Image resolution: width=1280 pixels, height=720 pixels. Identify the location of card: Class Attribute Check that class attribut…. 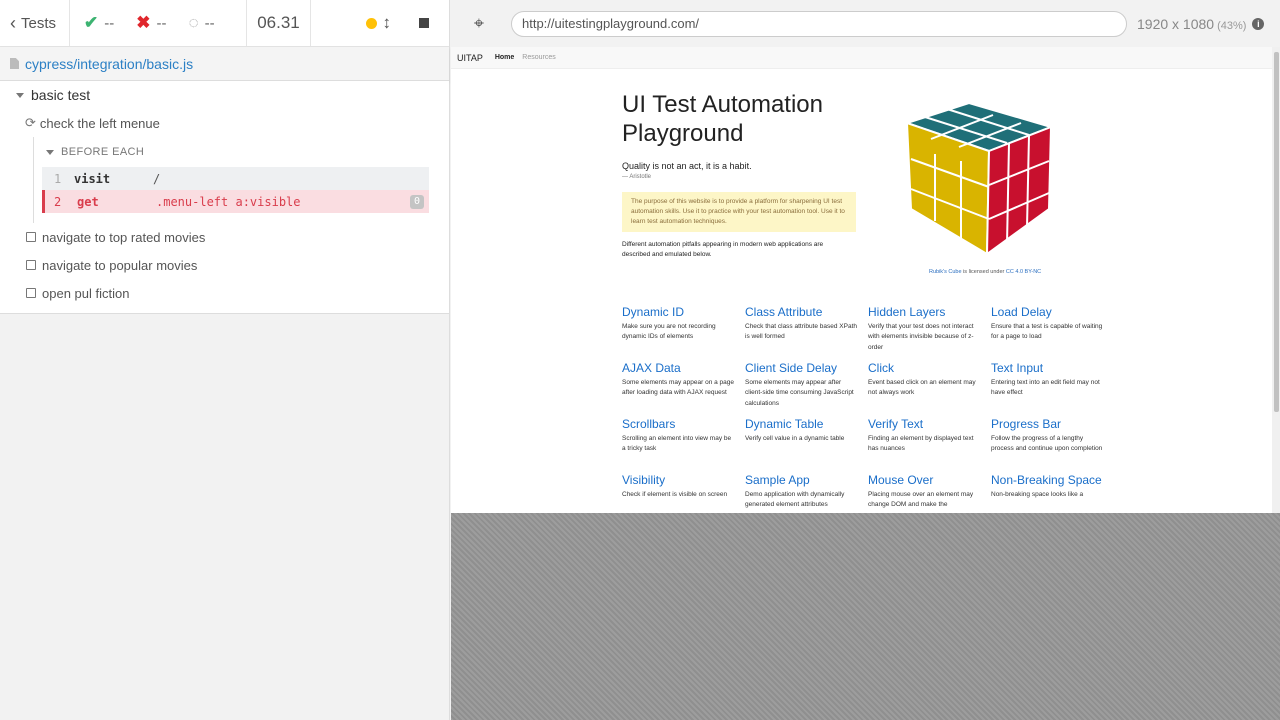
(806, 330).